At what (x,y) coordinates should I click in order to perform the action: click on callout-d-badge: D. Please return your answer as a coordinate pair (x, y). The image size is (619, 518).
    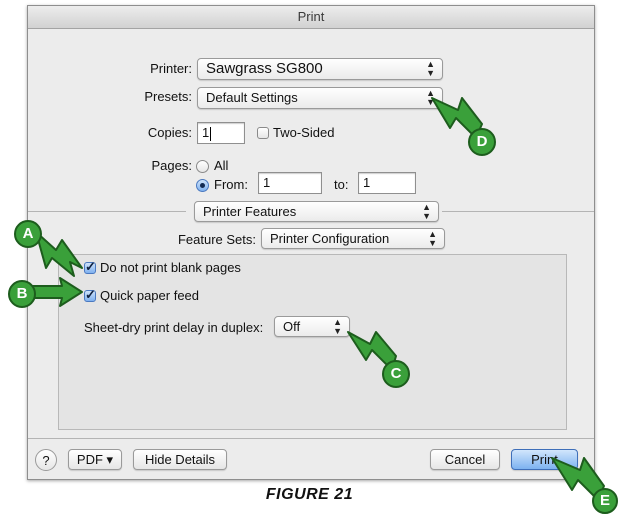
    Looking at the image, I should click on (482, 142).